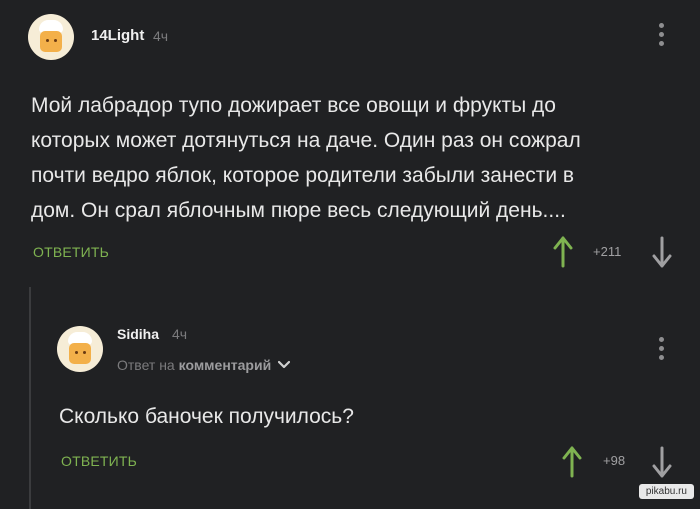  What do you see at coordinates (607, 251) in the screenshot?
I see `rating-score: +211` at bounding box center [607, 251].